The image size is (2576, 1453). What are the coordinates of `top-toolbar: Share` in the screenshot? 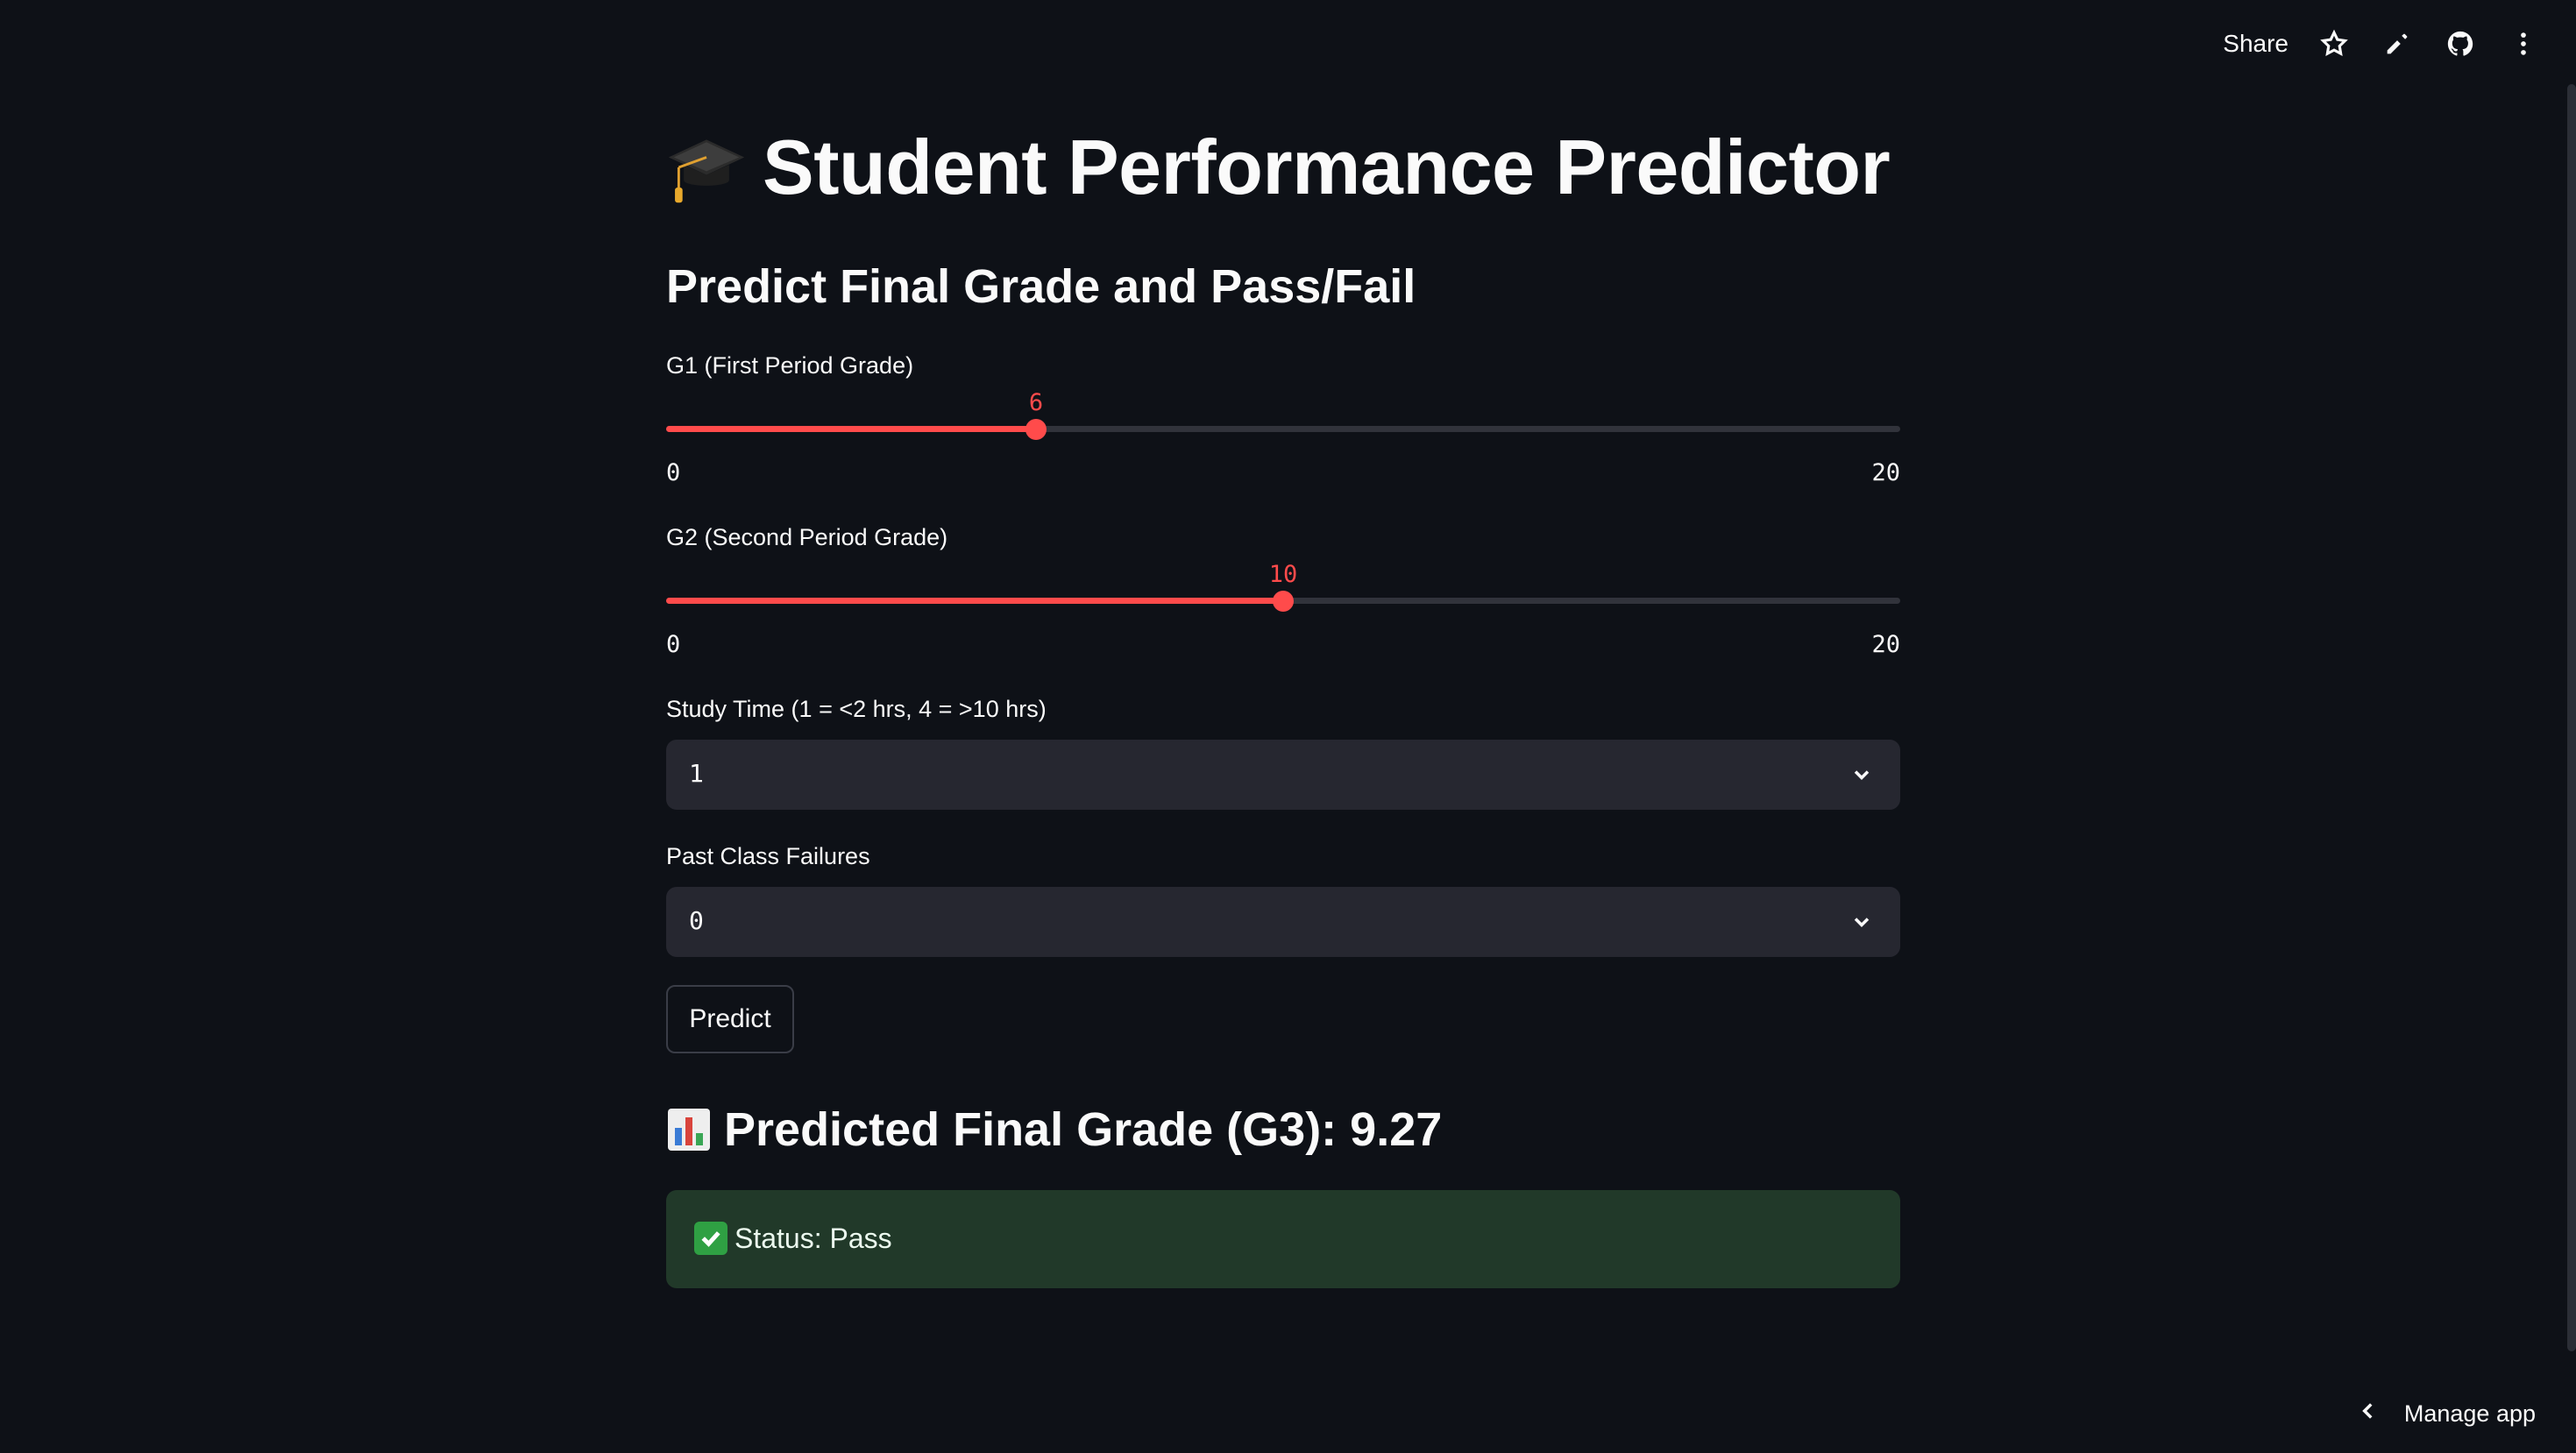 It's located at (2382, 44).